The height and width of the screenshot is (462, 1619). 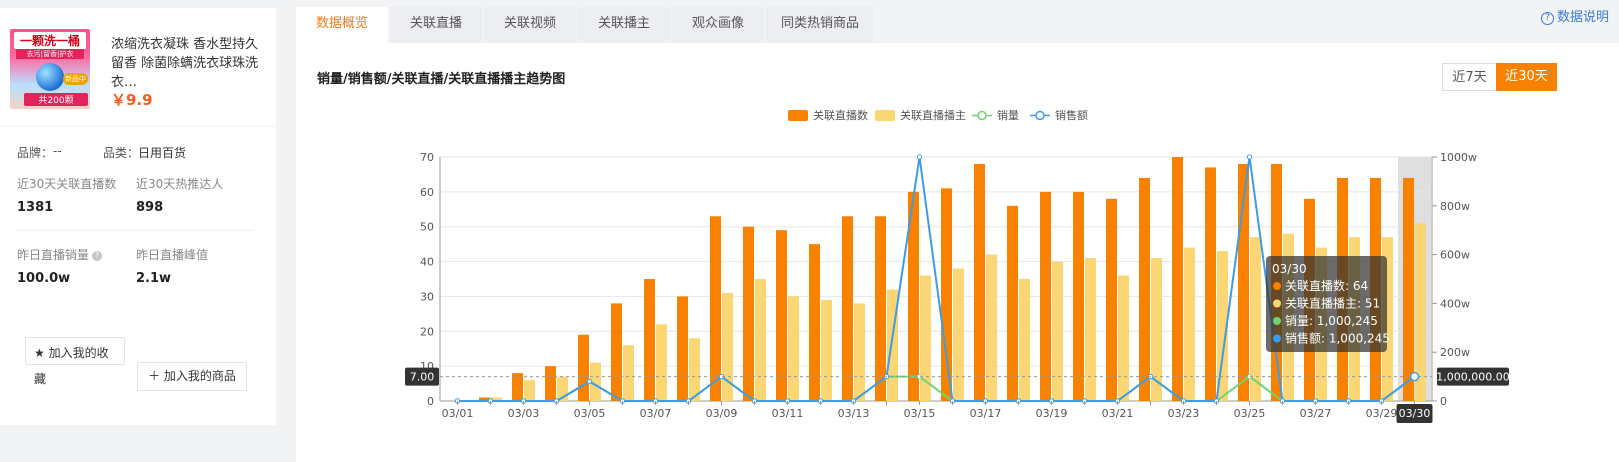 What do you see at coordinates (1547, 18) in the screenshot?
I see `help-icon: ?` at bounding box center [1547, 18].